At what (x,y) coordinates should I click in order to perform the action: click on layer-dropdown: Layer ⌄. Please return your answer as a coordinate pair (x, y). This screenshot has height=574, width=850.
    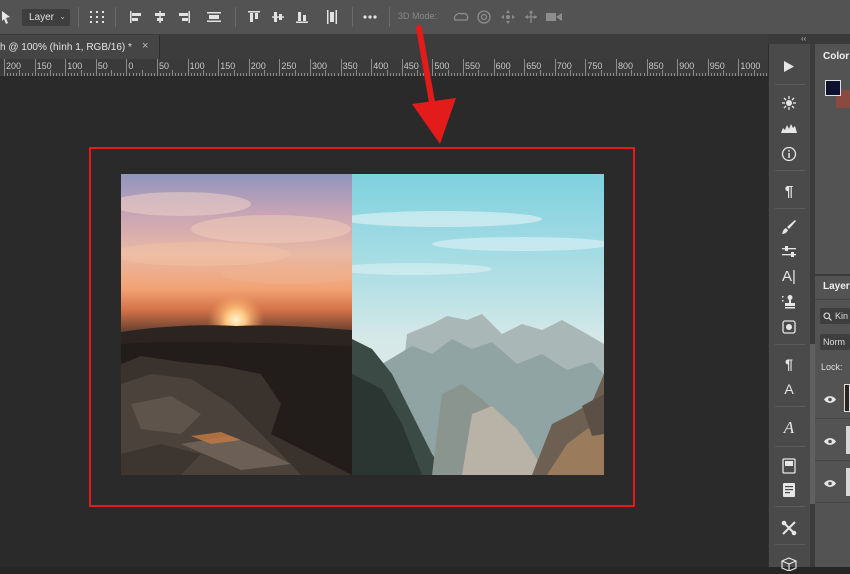
    Looking at the image, I should click on (46, 17).